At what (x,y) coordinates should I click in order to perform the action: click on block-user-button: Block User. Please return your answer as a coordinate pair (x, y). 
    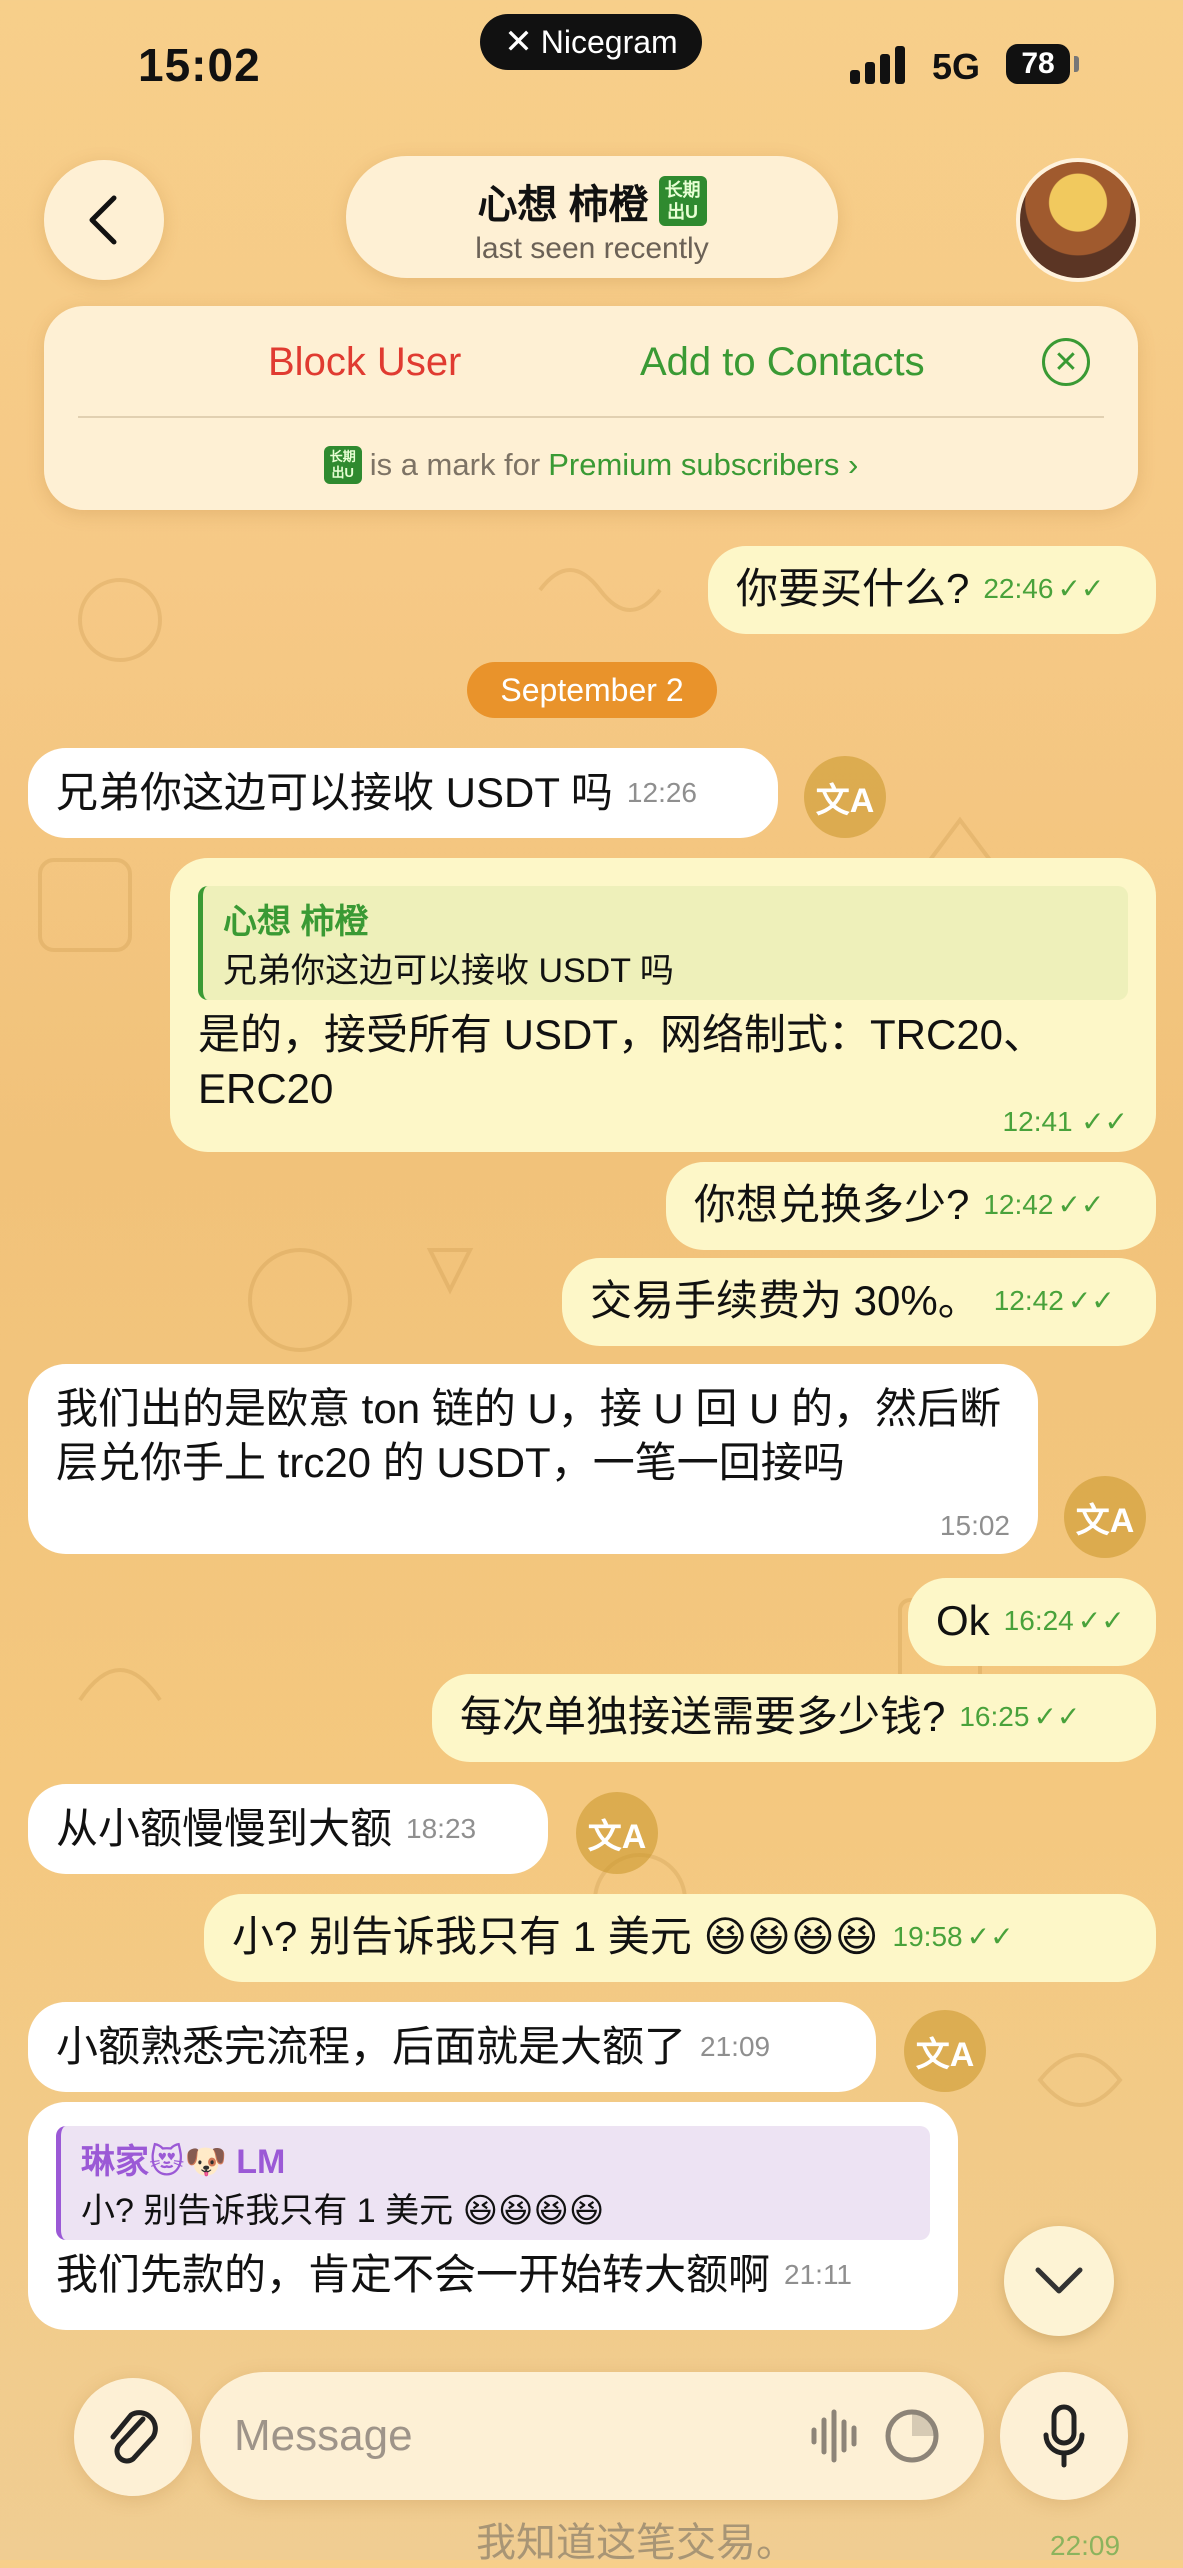
    Looking at the image, I should click on (364, 362).